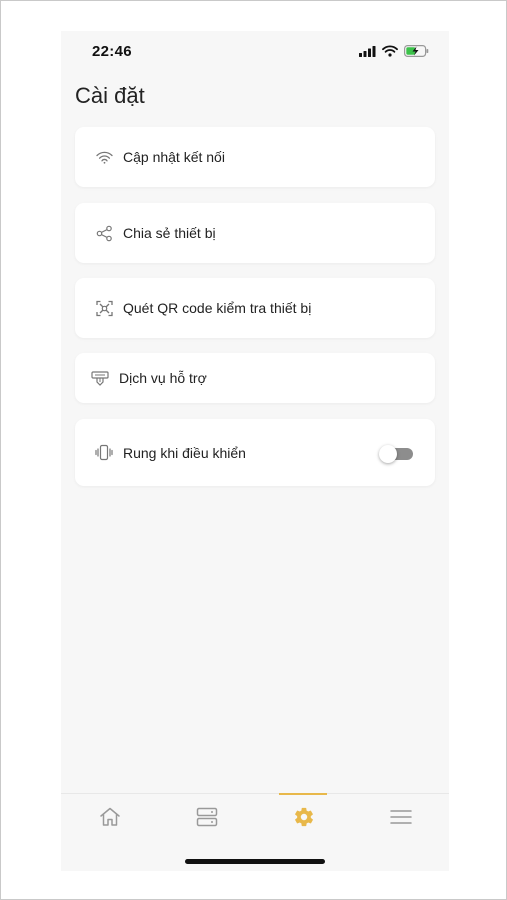 The width and height of the screenshot is (507, 900). I want to click on gear-icon, so click(304, 819).